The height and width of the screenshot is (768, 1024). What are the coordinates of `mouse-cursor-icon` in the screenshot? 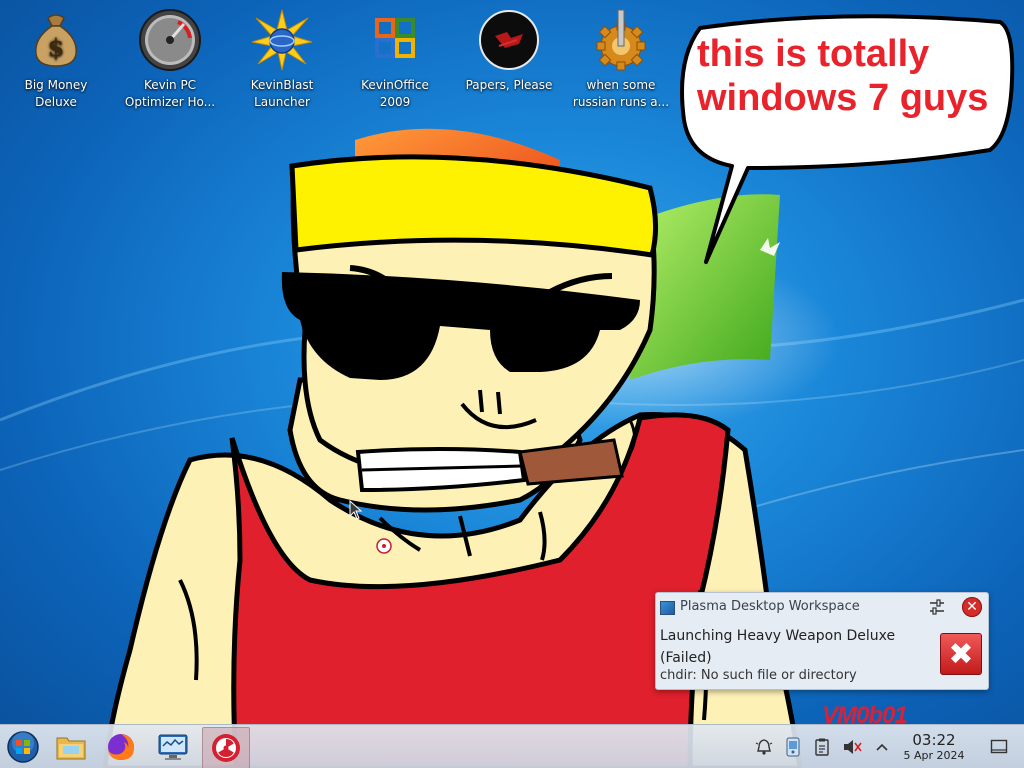 It's located at (356, 510).